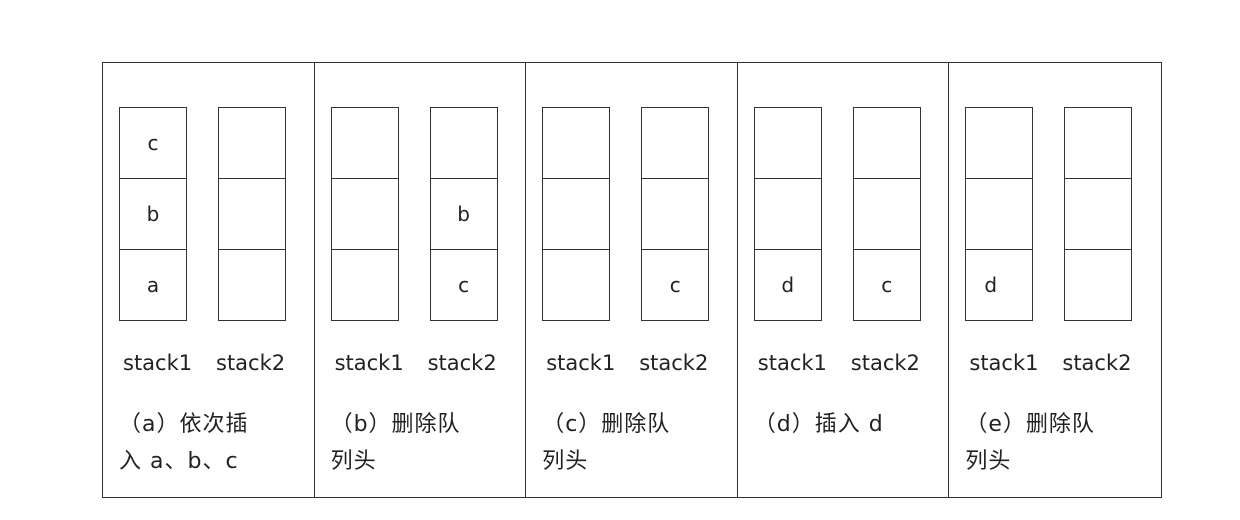  What do you see at coordinates (179, 461) in the screenshot?
I see `caption-line-2: 入 a、b、c` at bounding box center [179, 461].